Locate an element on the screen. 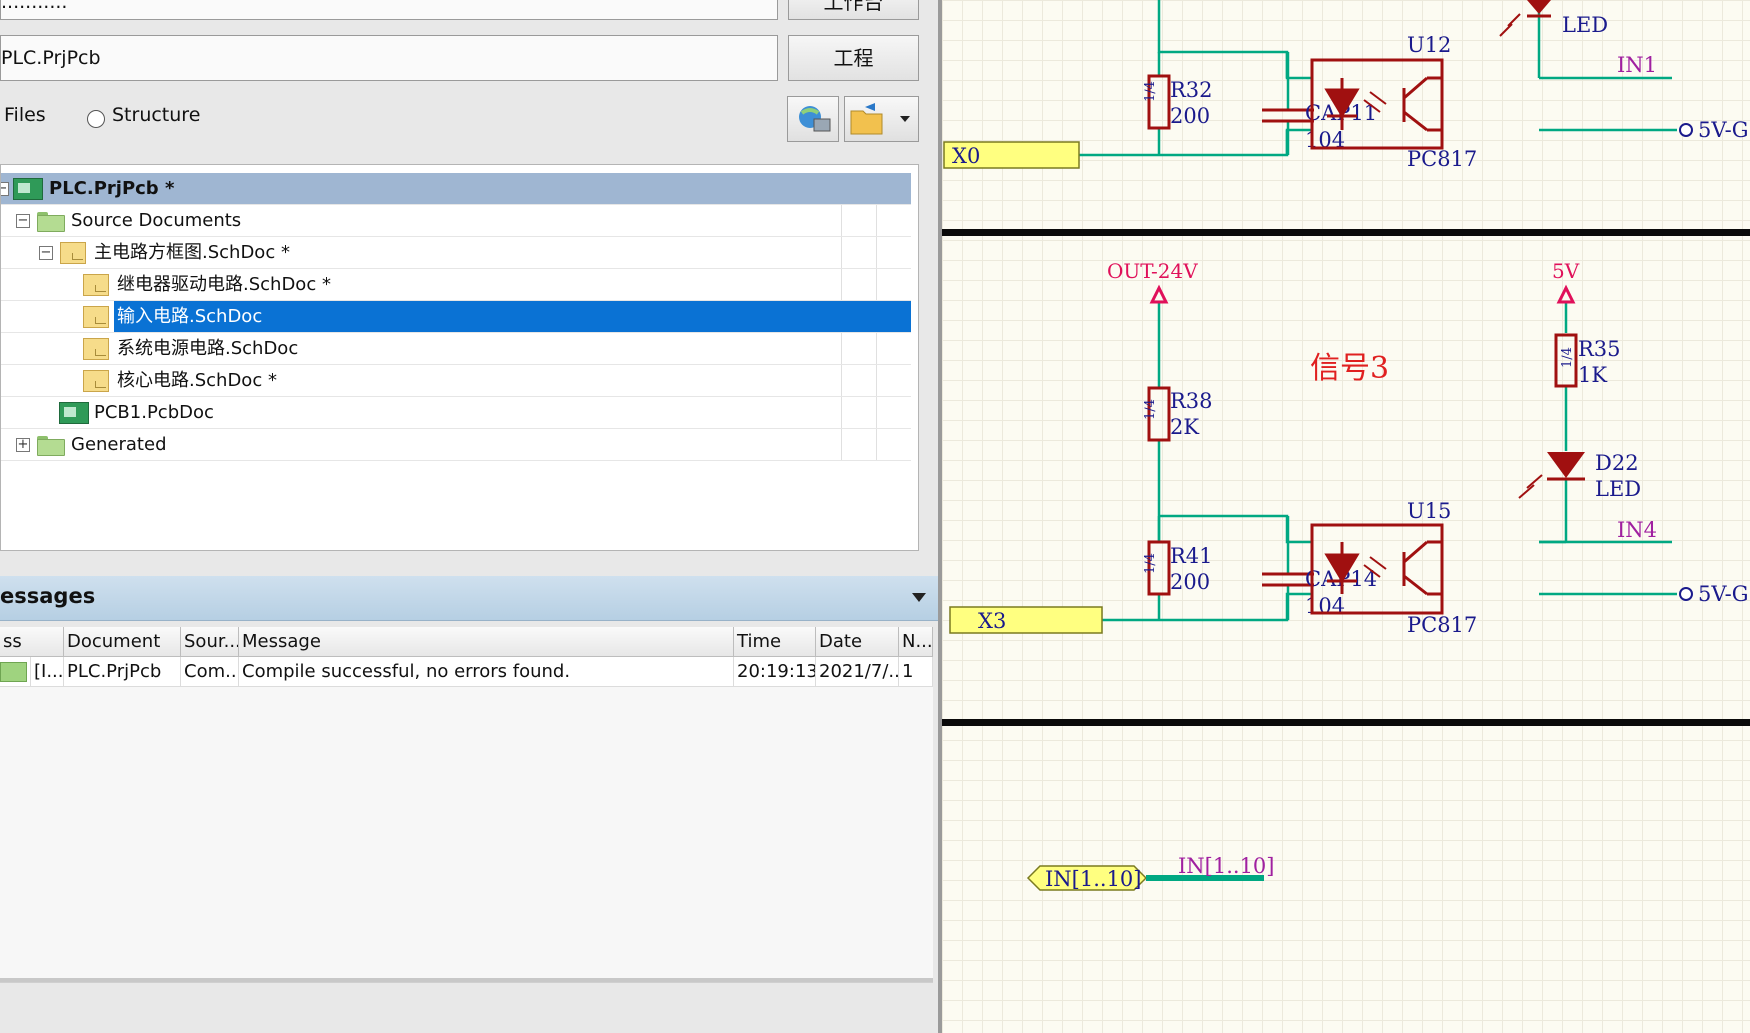  tree-row-input-circuit: 输入电路.SchDoc is located at coordinates (456, 317).